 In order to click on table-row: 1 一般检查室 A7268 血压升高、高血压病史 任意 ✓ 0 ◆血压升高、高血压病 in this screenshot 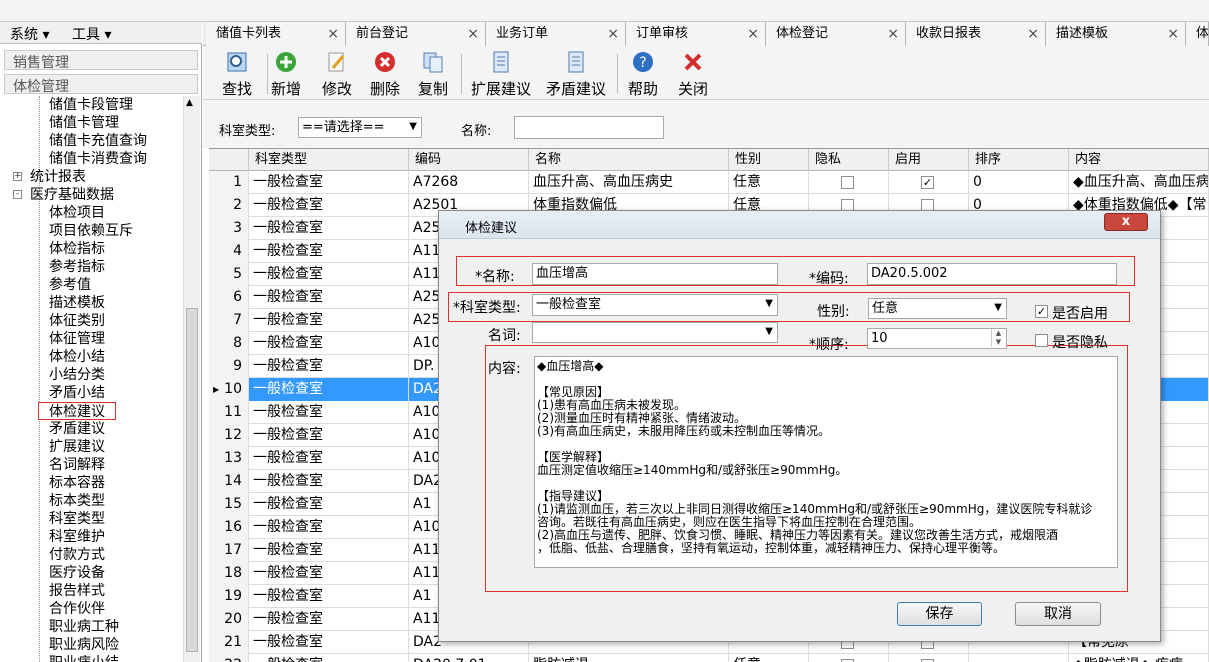, I will do `click(709, 182)`.